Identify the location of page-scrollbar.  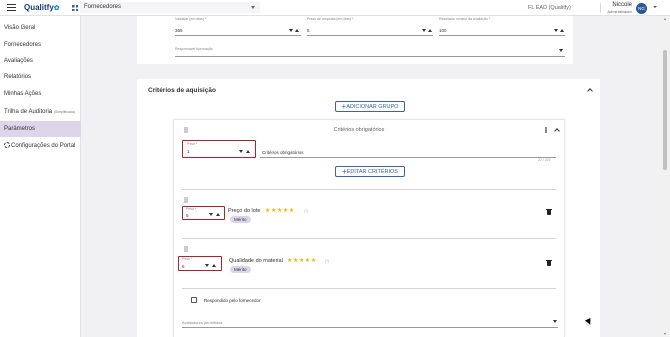
(665, 176).